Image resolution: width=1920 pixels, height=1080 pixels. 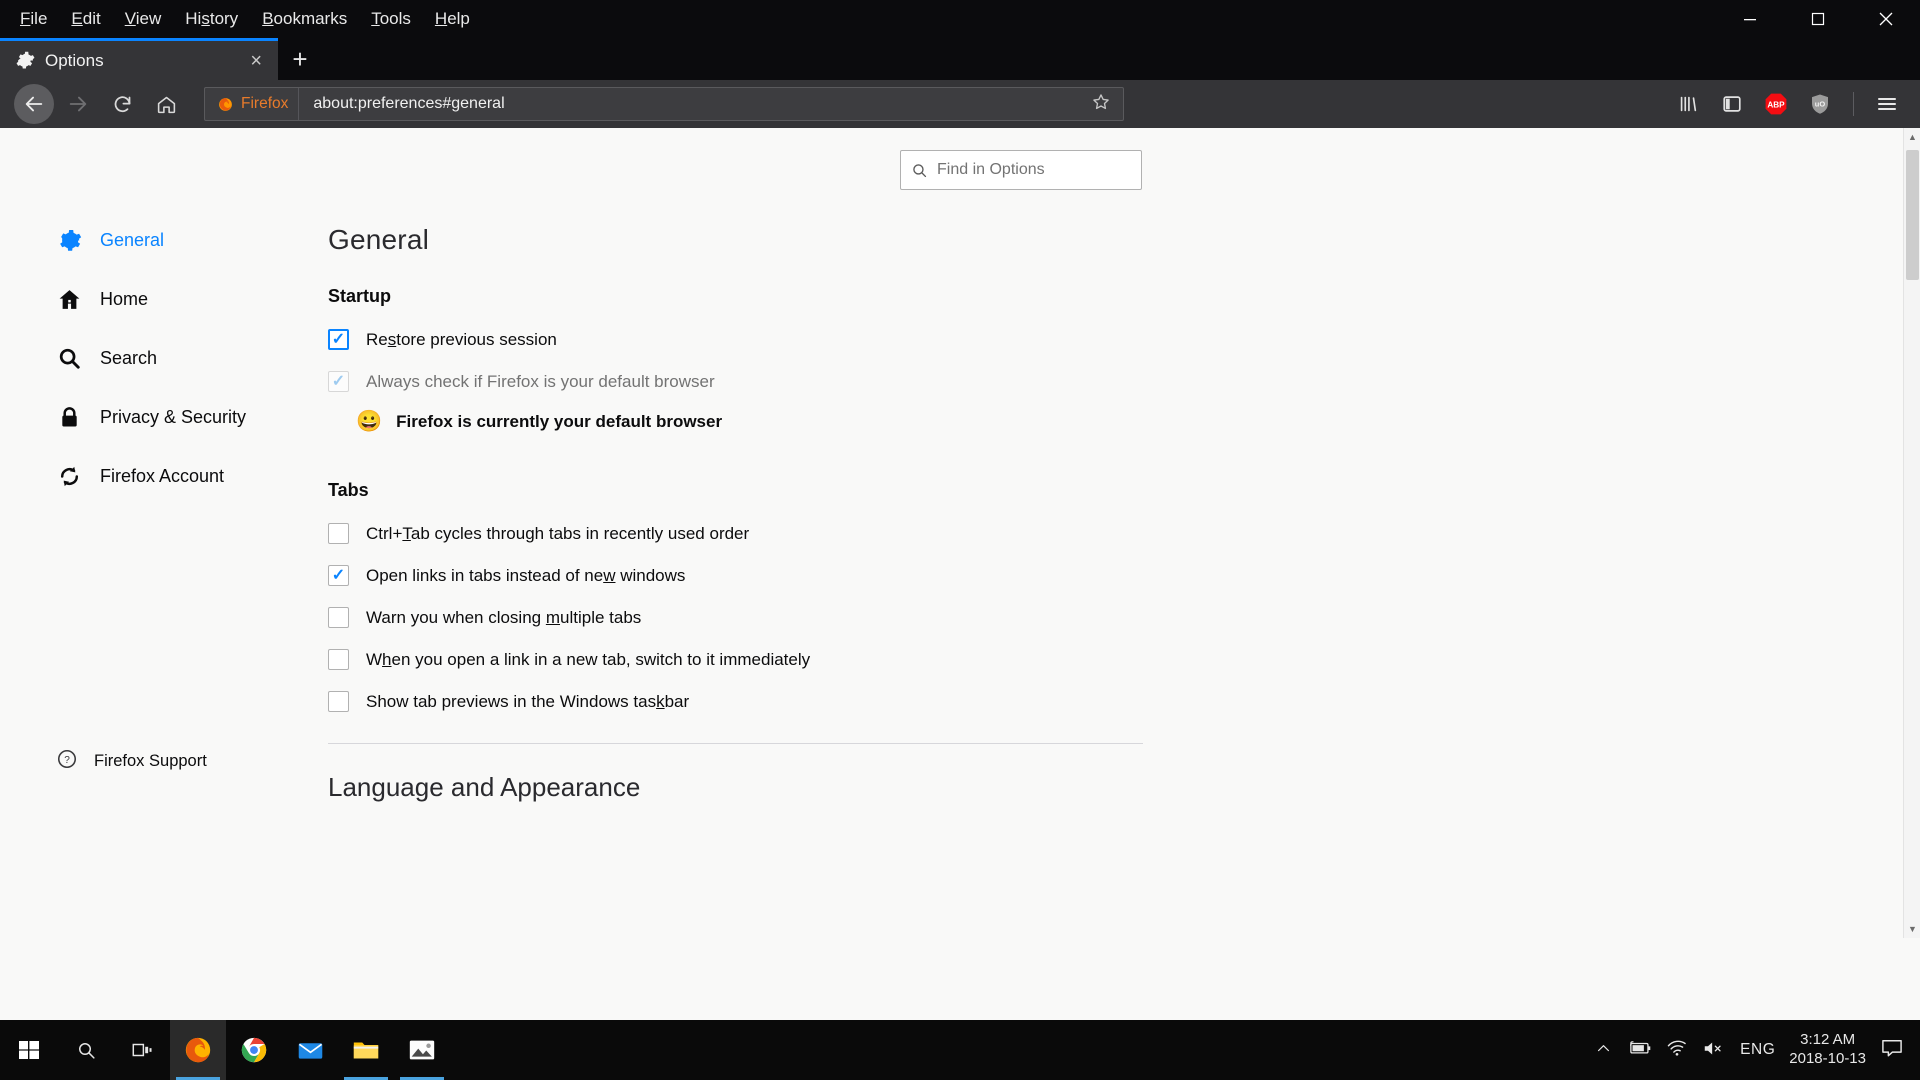 What do you see at coordinates (1912, 215) in the screenshot?
I see `scrollbar-thumb` at bounding box center [1912, 215].